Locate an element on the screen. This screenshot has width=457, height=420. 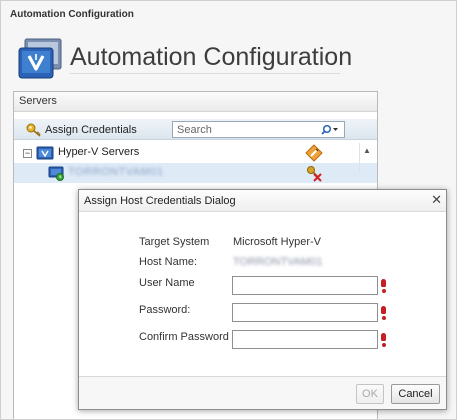
dialog-footer: OK Cancel is located at coordinates (262, 392).